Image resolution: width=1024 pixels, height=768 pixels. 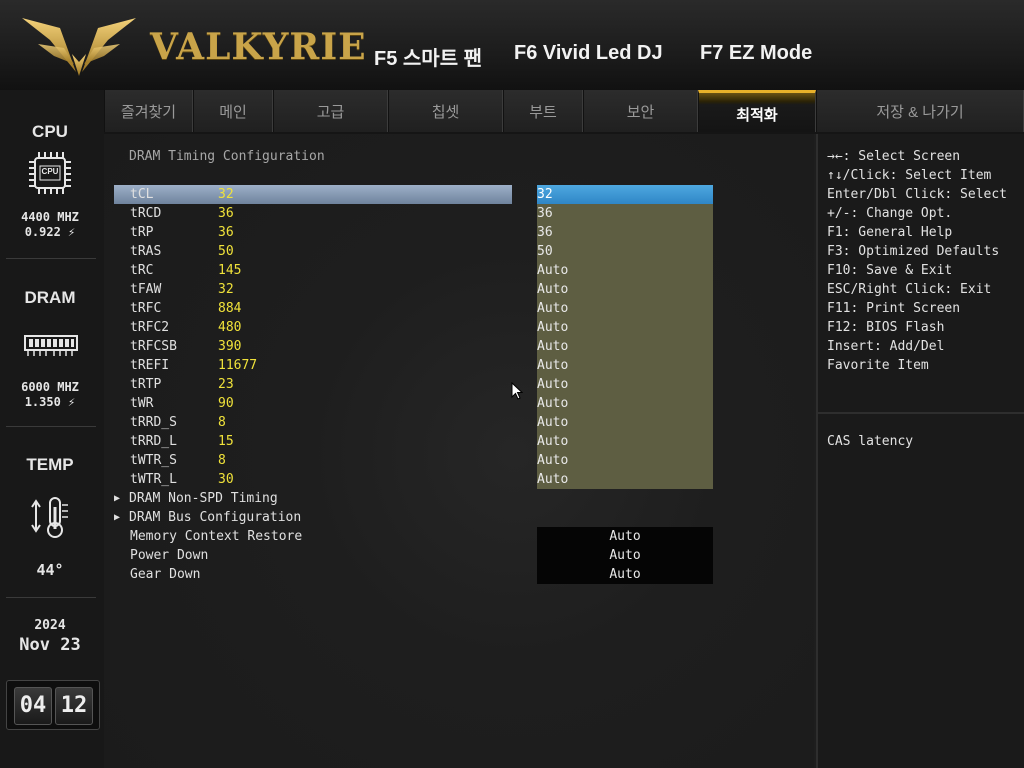 What do you see at coordinates (909, 175) in the screenshot?
I see `help-key-select-item: ↑↓/Click: Select Item` at bounding box center [909, 175].